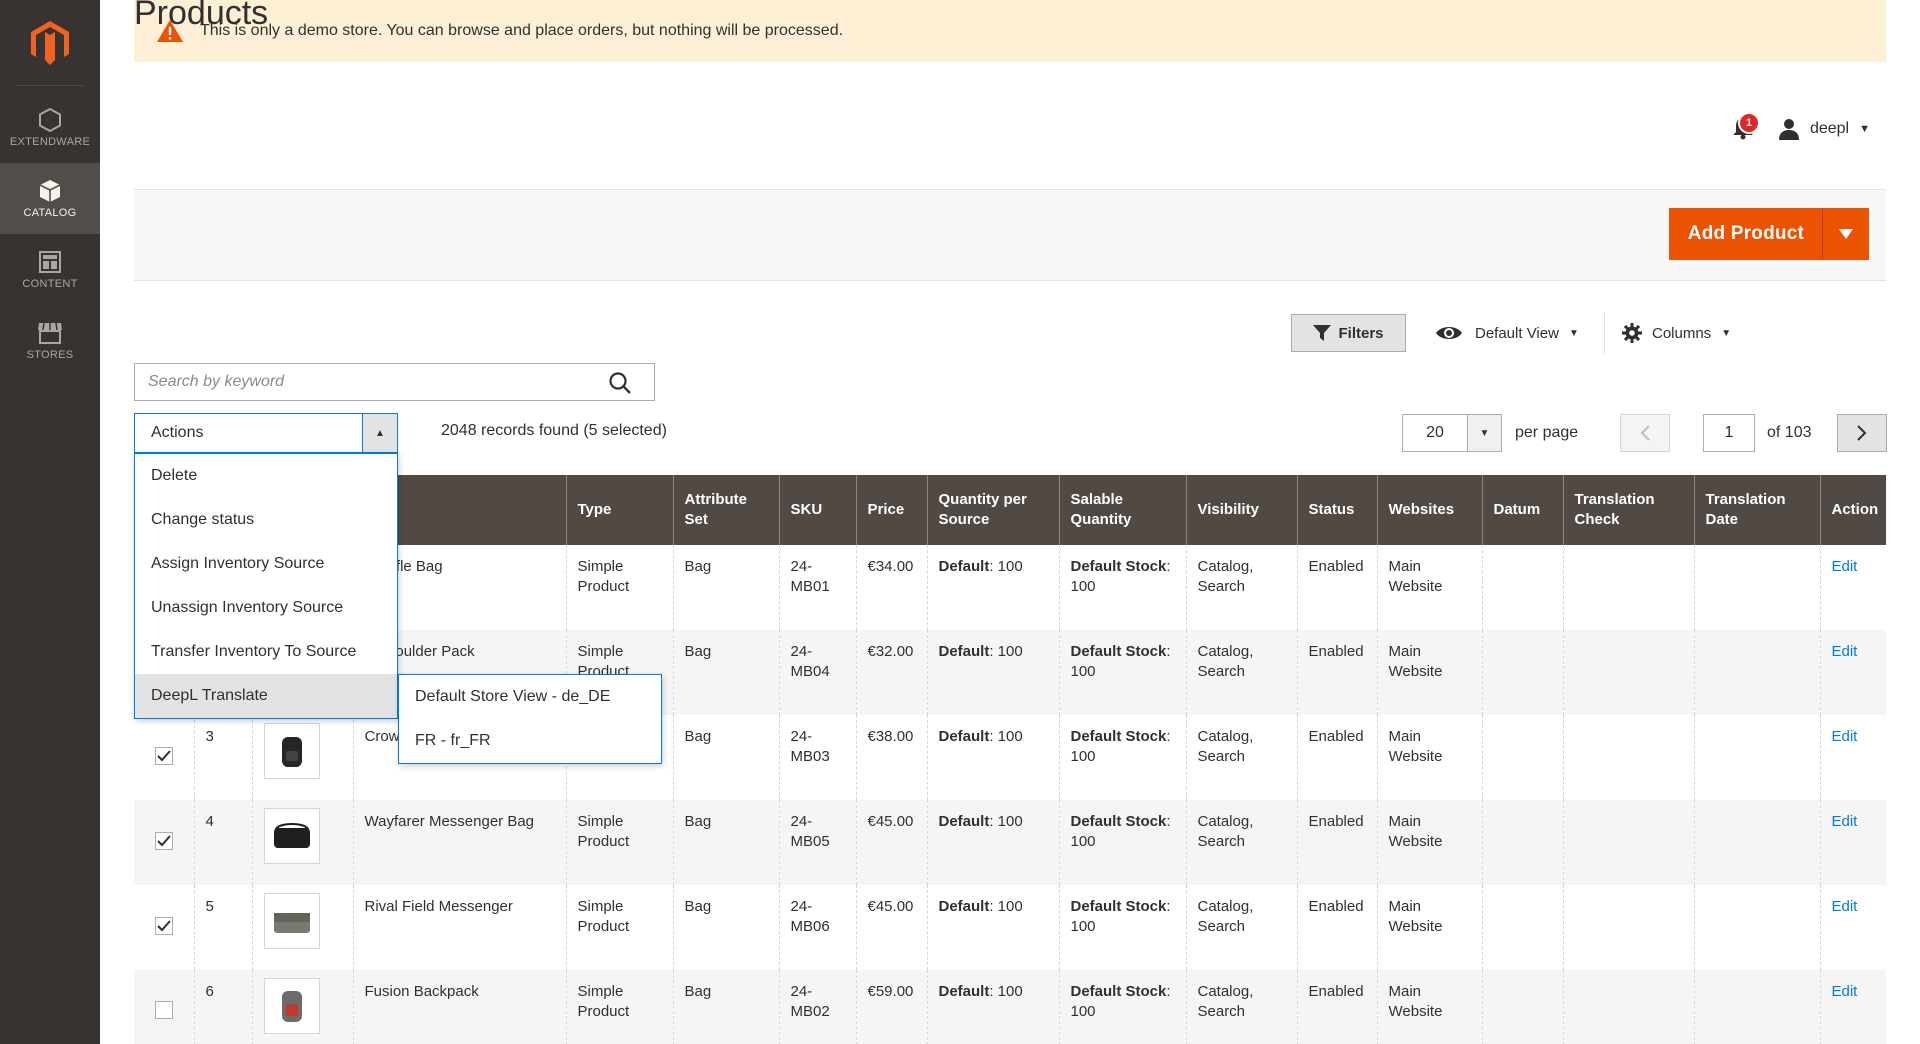 This screenshot has width=1920, height=1044. I want to click on sidebar-item-content: CONTENT, so click(50, 269).